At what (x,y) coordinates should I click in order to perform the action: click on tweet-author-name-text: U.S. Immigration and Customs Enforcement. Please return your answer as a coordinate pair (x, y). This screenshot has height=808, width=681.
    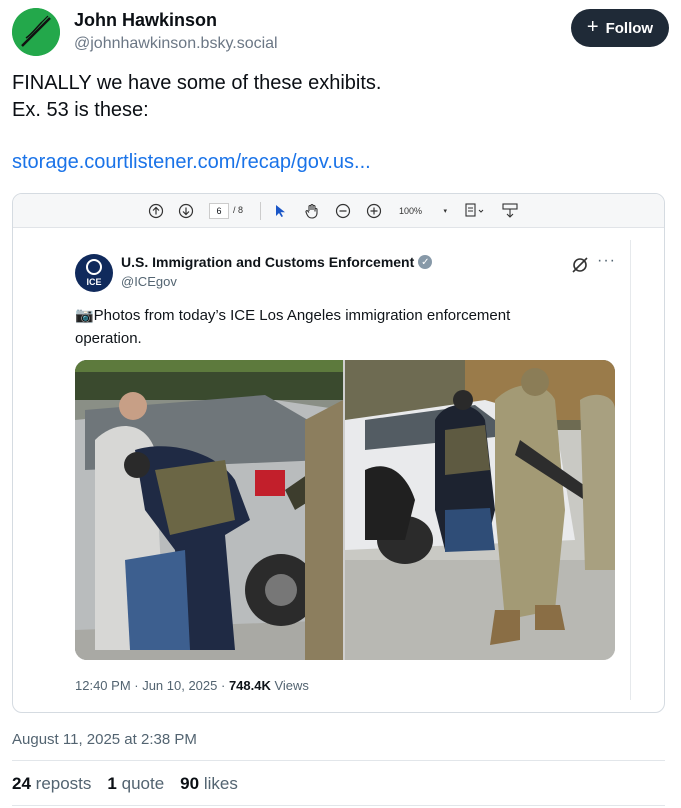
    Looking at the image, I should click on (268, 262).